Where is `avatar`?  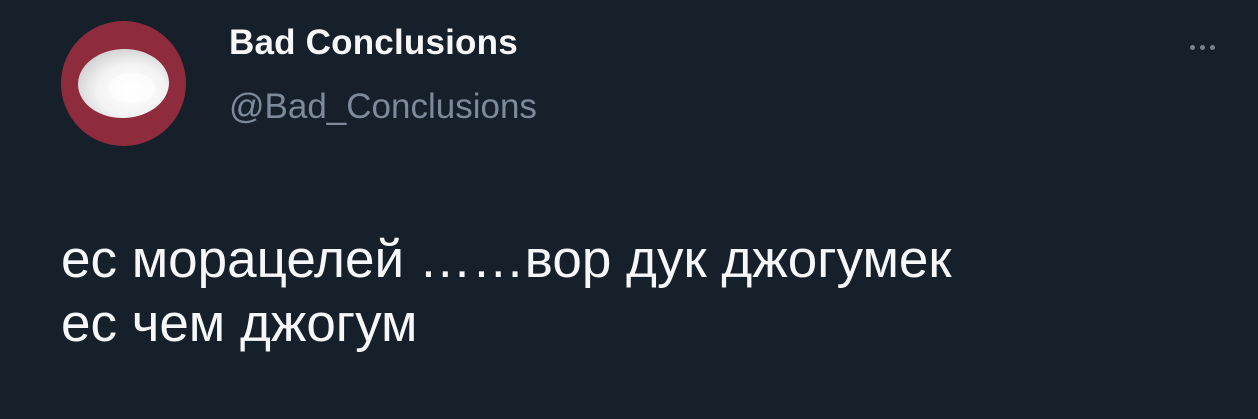
avatar is located at coordinates (123, 83).